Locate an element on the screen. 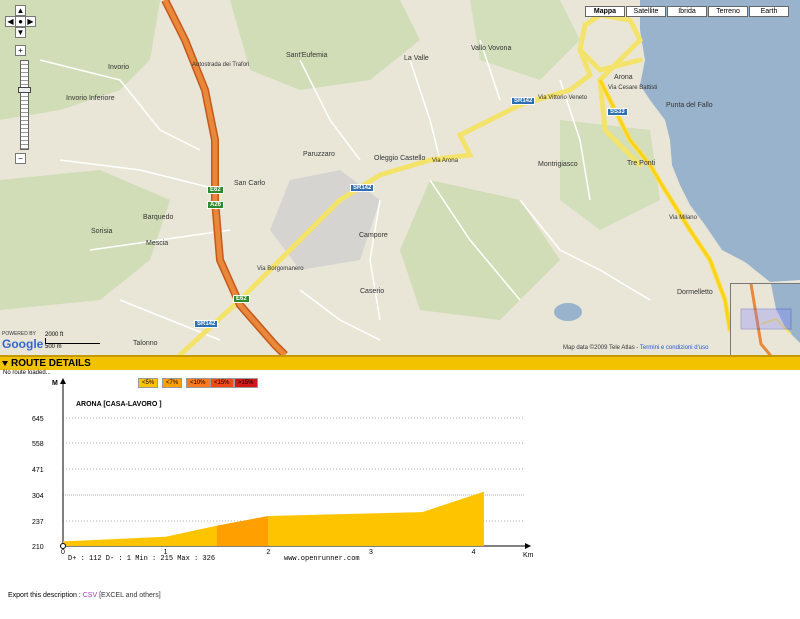 Image resolution: width=800 pixels, height=619 pixels. route-details-header: ROUTE DETAILS is located at coordinates (400, 362).